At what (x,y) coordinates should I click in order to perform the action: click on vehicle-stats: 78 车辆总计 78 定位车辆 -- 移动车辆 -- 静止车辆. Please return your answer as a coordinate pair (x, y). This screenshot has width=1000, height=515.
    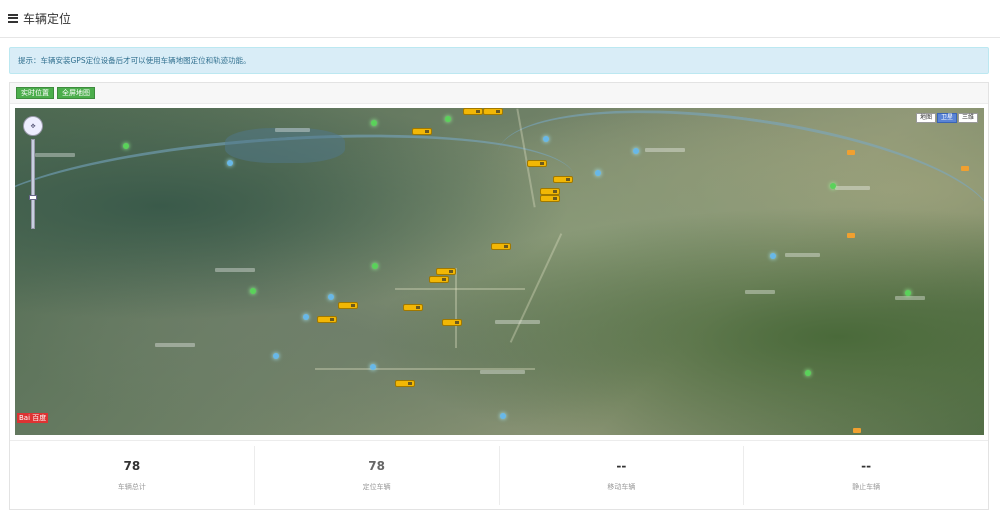
    Looking at the image, I should click on (499, 475).